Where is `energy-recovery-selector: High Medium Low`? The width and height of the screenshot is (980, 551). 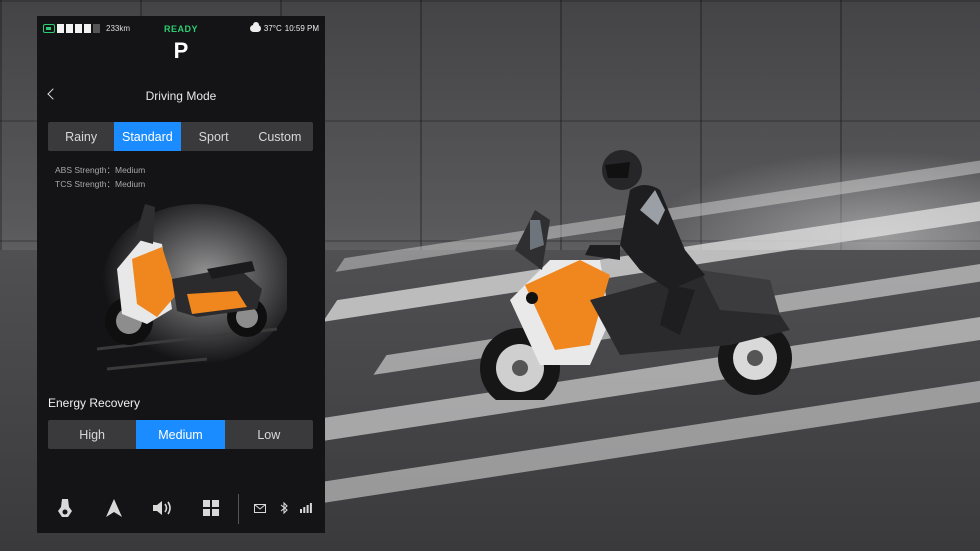 energy-recovery-selector: High Medium Low is located at coordinates (180, 434).